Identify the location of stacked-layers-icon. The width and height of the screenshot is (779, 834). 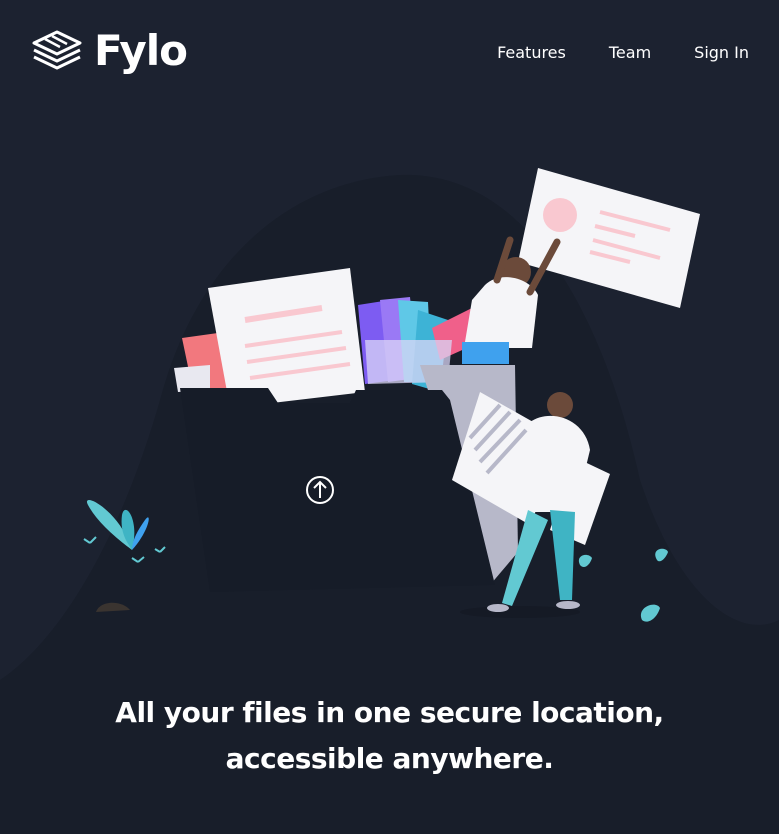
(57, 50).